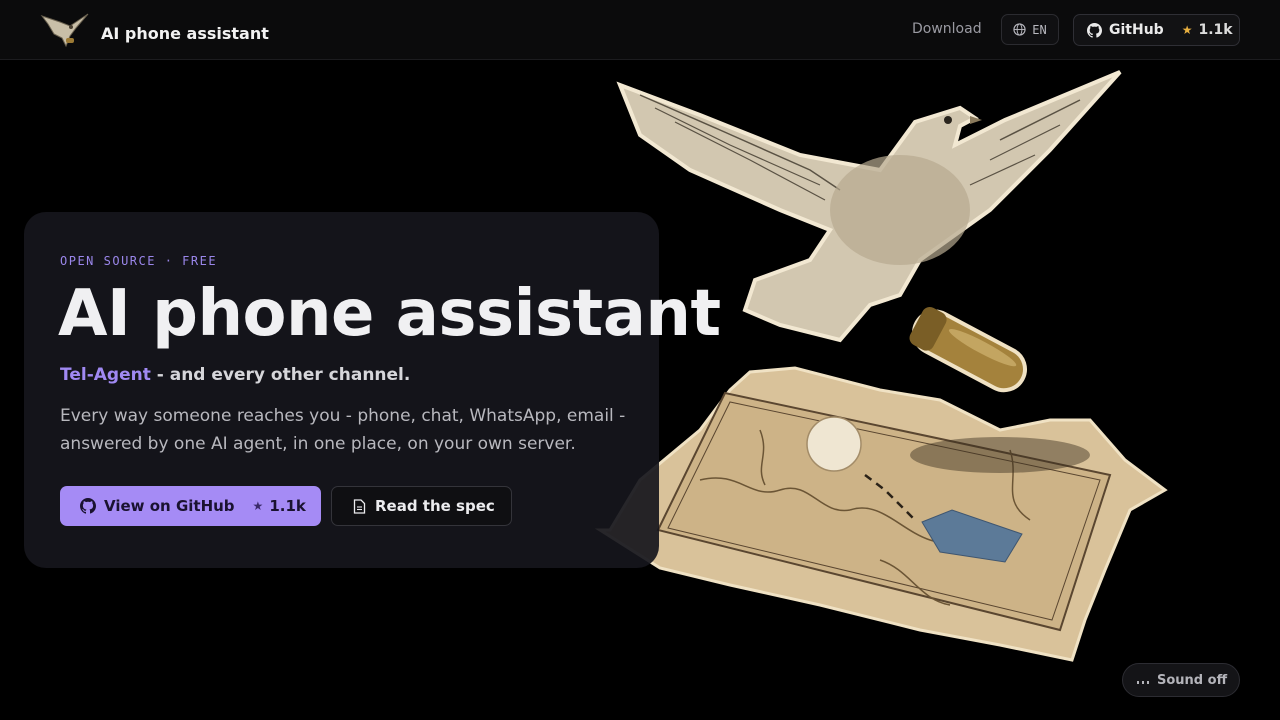 The image size is (1280, 720). What do you see at coordinates (169, 506) in the screenshot?
I see `view-on-github-label: View on GitHub` at bounding box center [169, 506].